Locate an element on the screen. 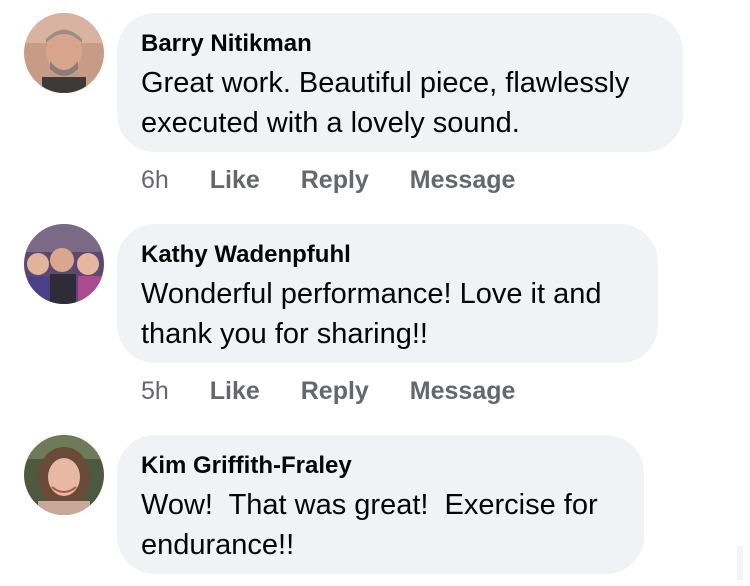 Image resolution: width=750 pixels, height=586 pixels. comment-actions: 5h Like Reply Message is located at coordinates (345, 391).